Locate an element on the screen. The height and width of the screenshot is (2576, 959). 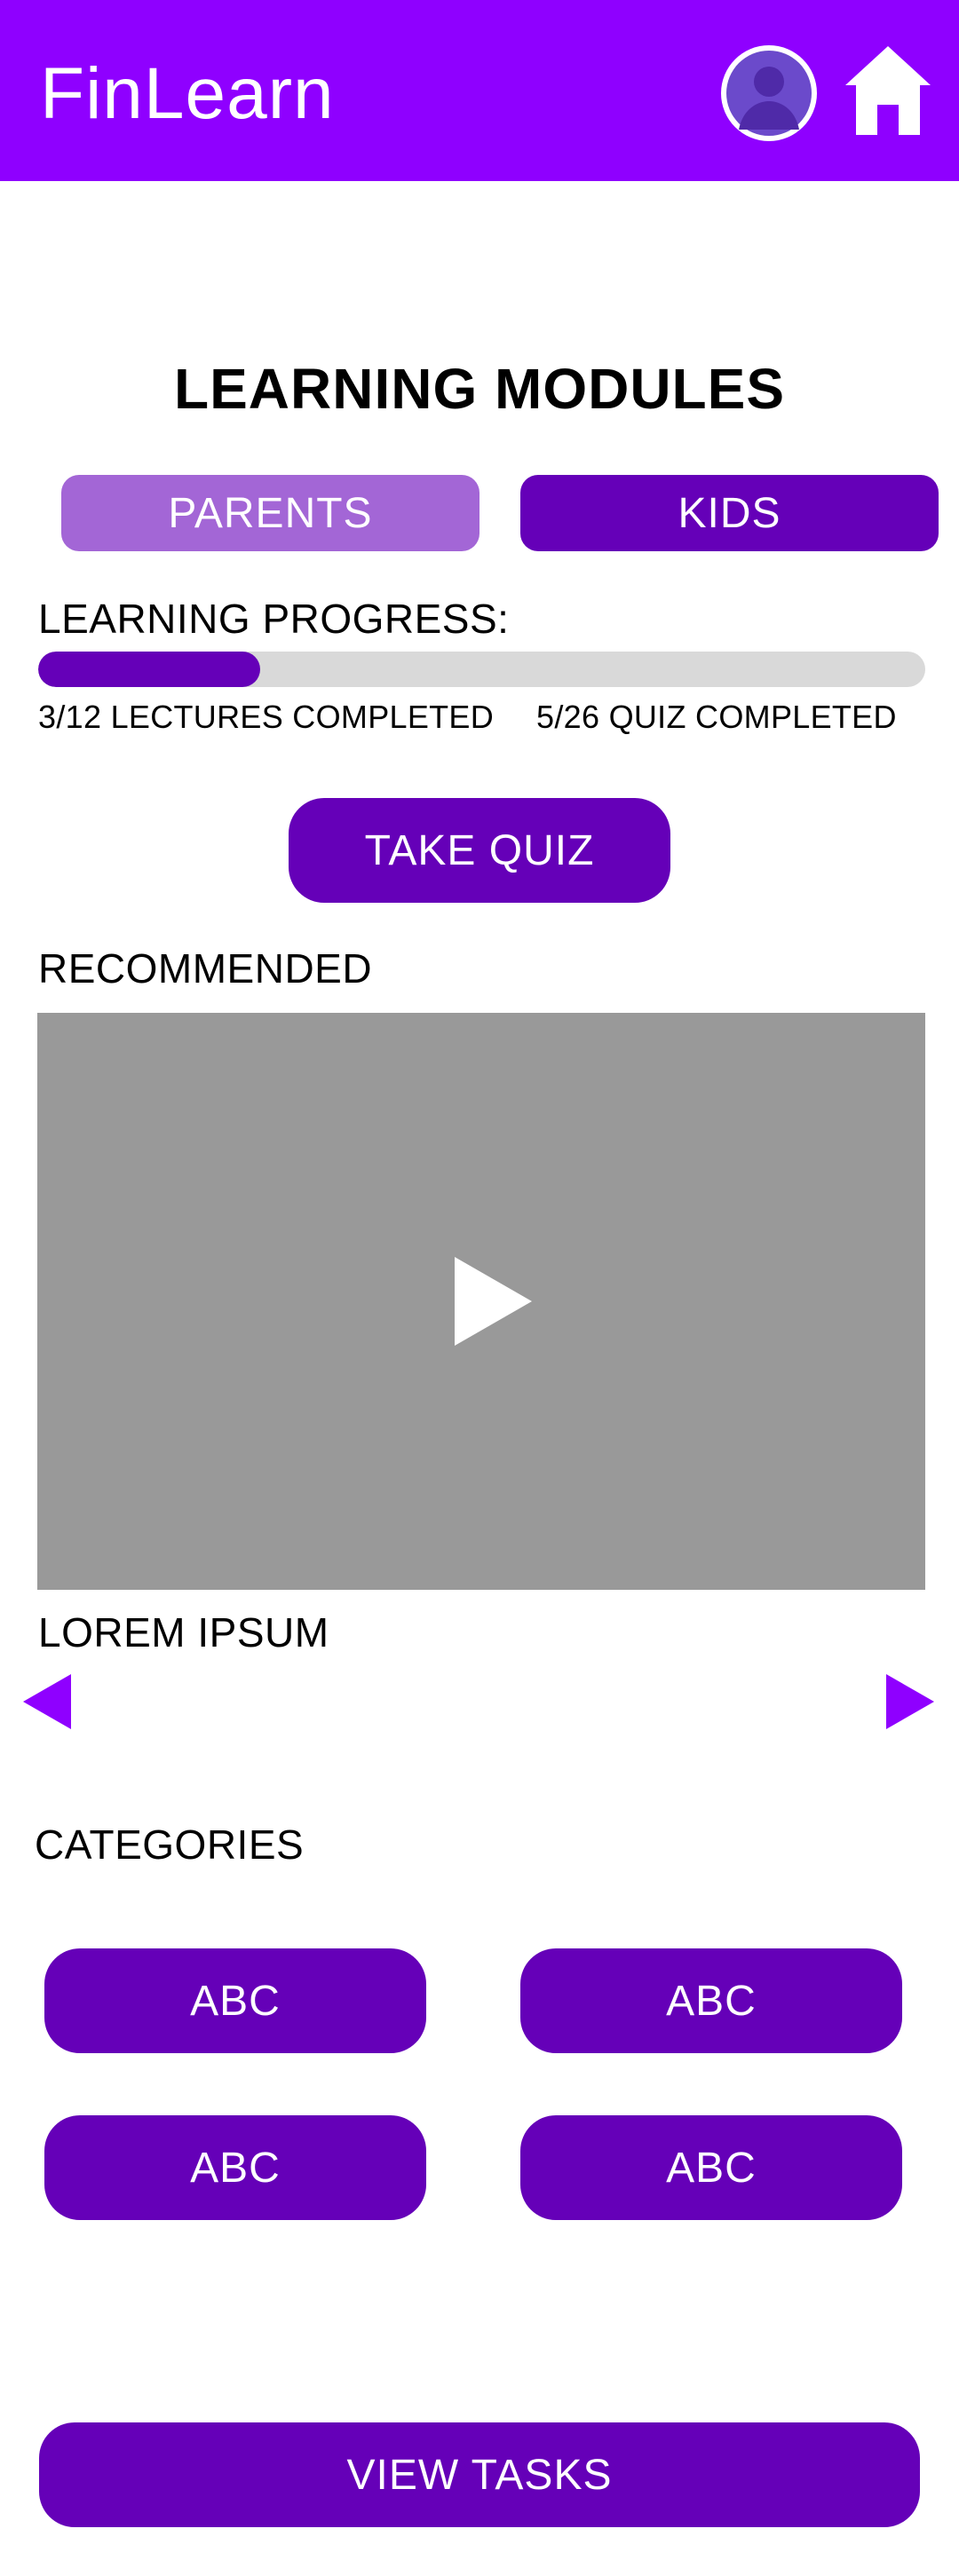
home-icon is located at coordinates (888, 90).